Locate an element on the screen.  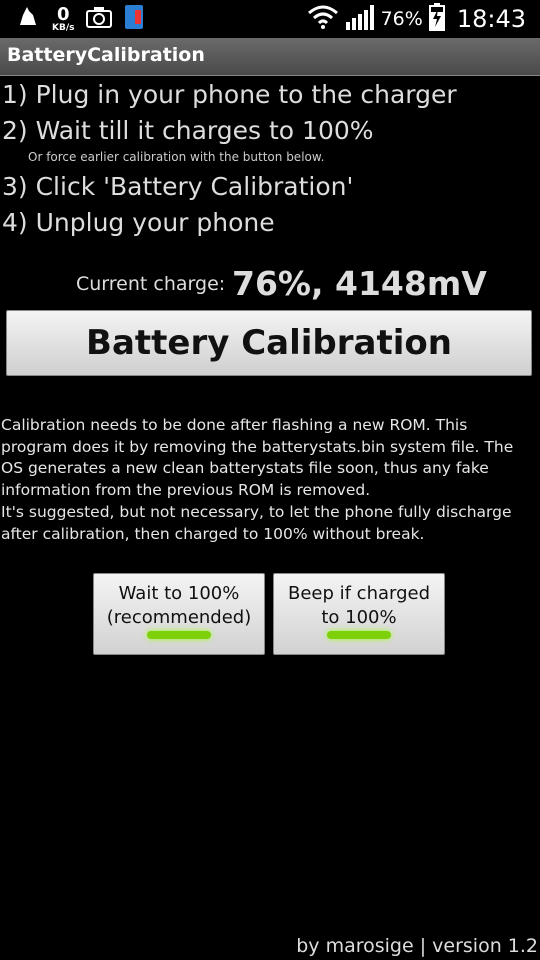
step-1: 1) Plug in your phone to the charger is located at coordinates (229, 94).